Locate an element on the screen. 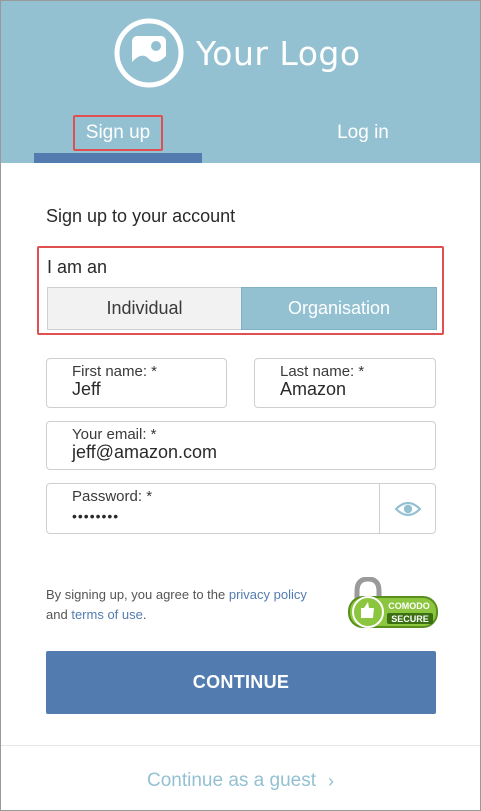 The height and width of the screenshot is (811, 481). logo: Your Logo is located at coordinates (244, 53).